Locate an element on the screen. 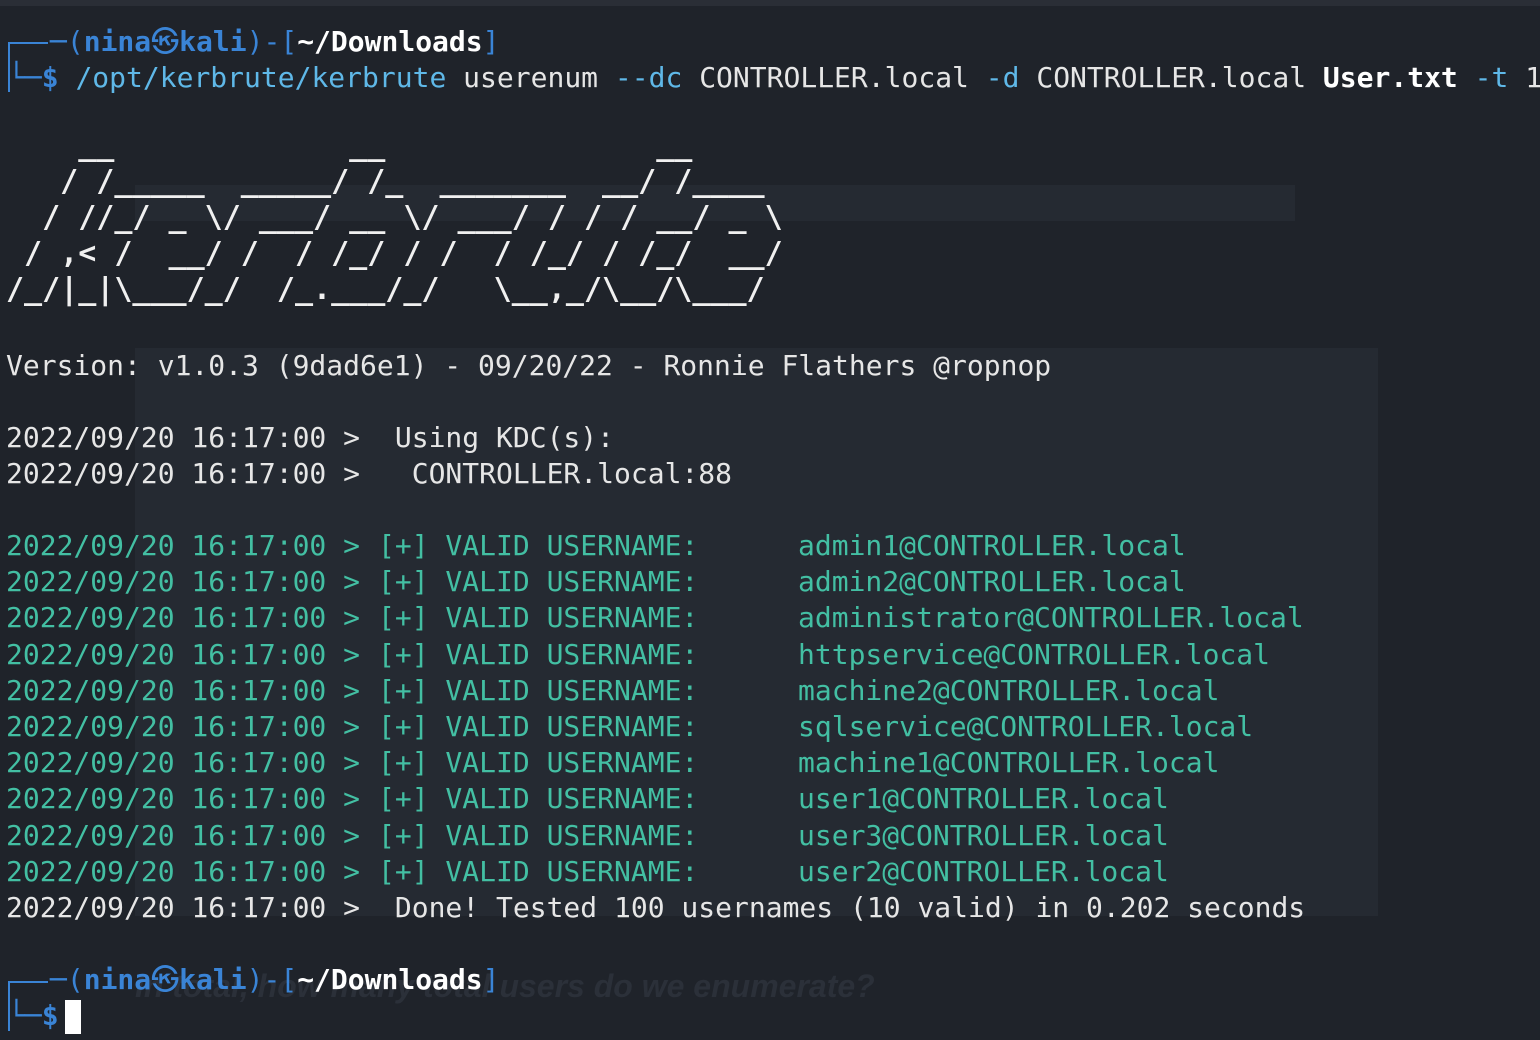  username: user1@CONTROLLER.local is located at coordinates (983, 799).